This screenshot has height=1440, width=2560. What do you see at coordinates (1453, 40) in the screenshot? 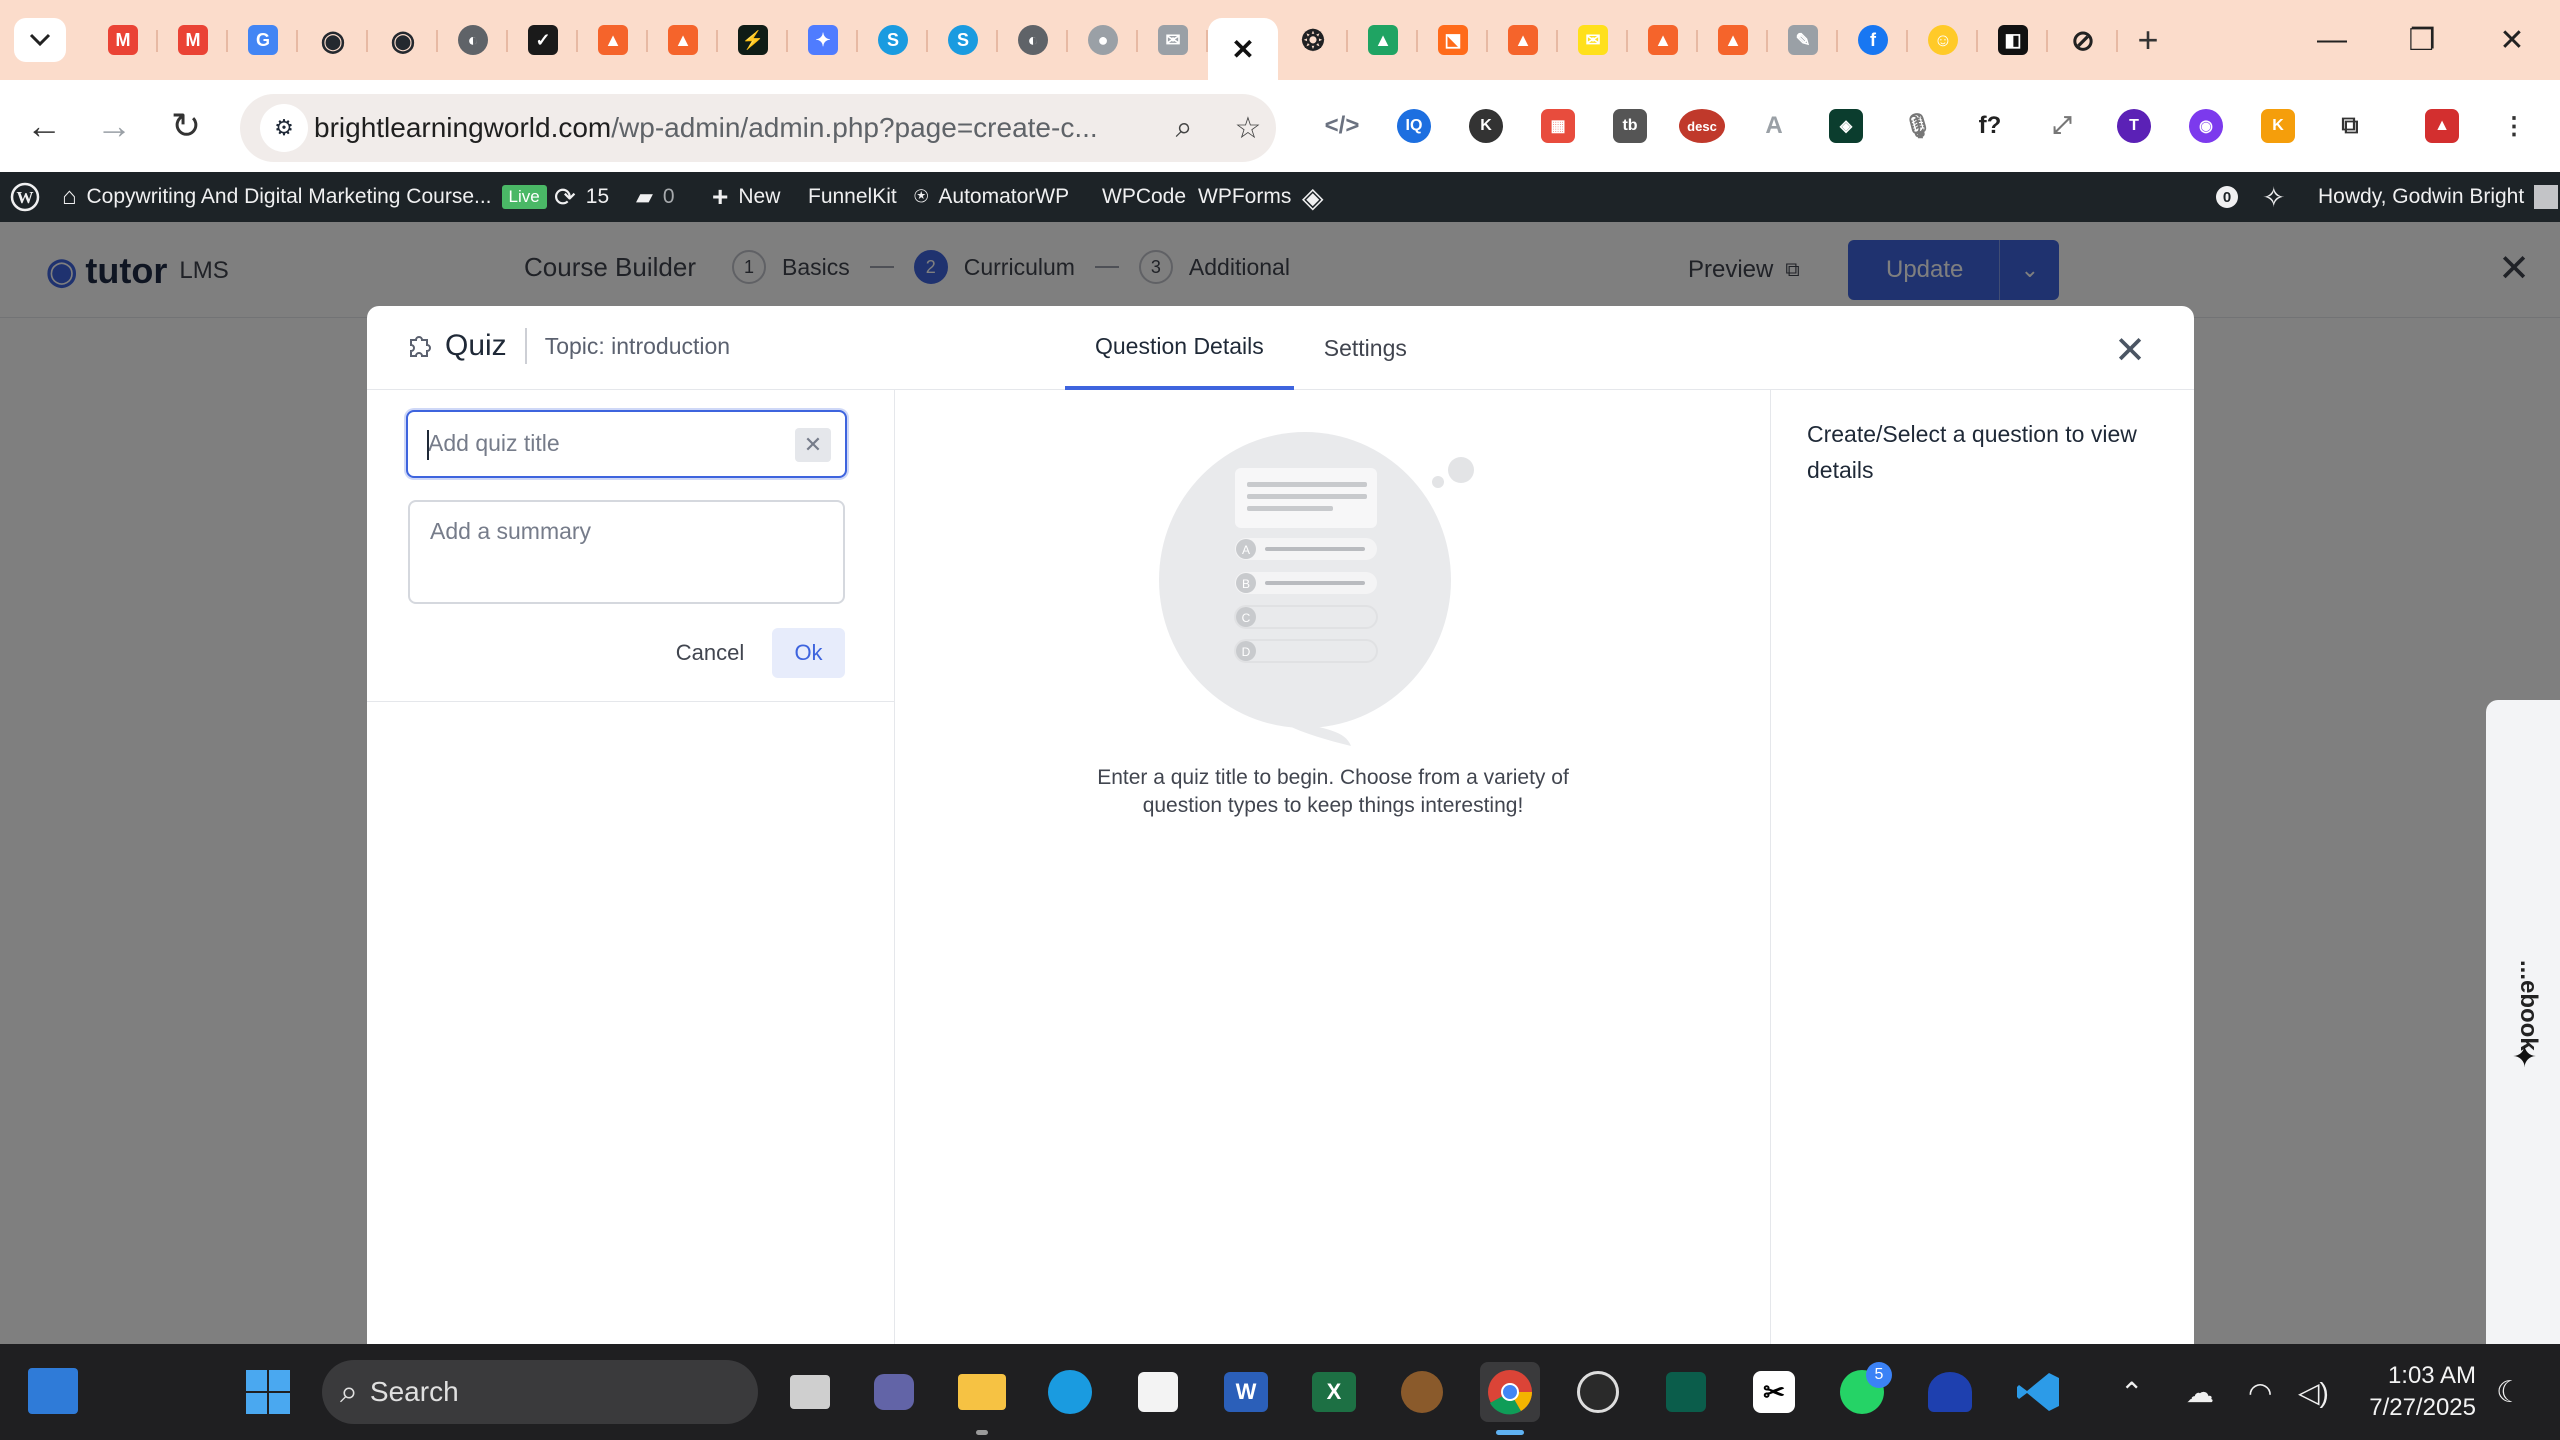
I see `browser-tab: ⬔` at bounding box center [1453, 40].